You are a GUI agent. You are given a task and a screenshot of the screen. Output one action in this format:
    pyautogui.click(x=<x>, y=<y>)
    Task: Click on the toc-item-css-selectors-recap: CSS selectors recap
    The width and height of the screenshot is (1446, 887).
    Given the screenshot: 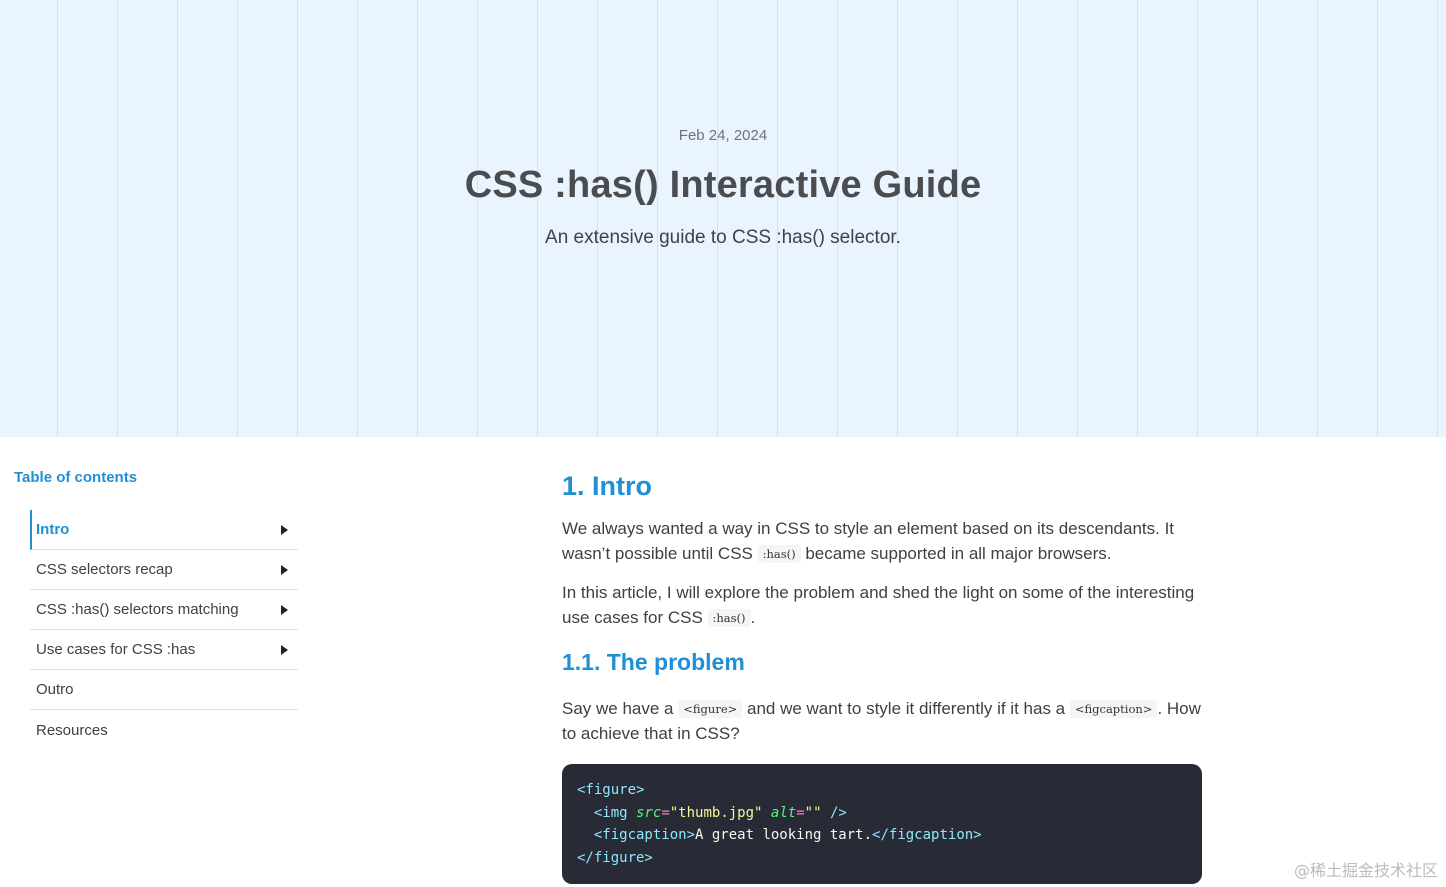 What is the action you would take?
    pyautogui.click(x=164, y=570)
    